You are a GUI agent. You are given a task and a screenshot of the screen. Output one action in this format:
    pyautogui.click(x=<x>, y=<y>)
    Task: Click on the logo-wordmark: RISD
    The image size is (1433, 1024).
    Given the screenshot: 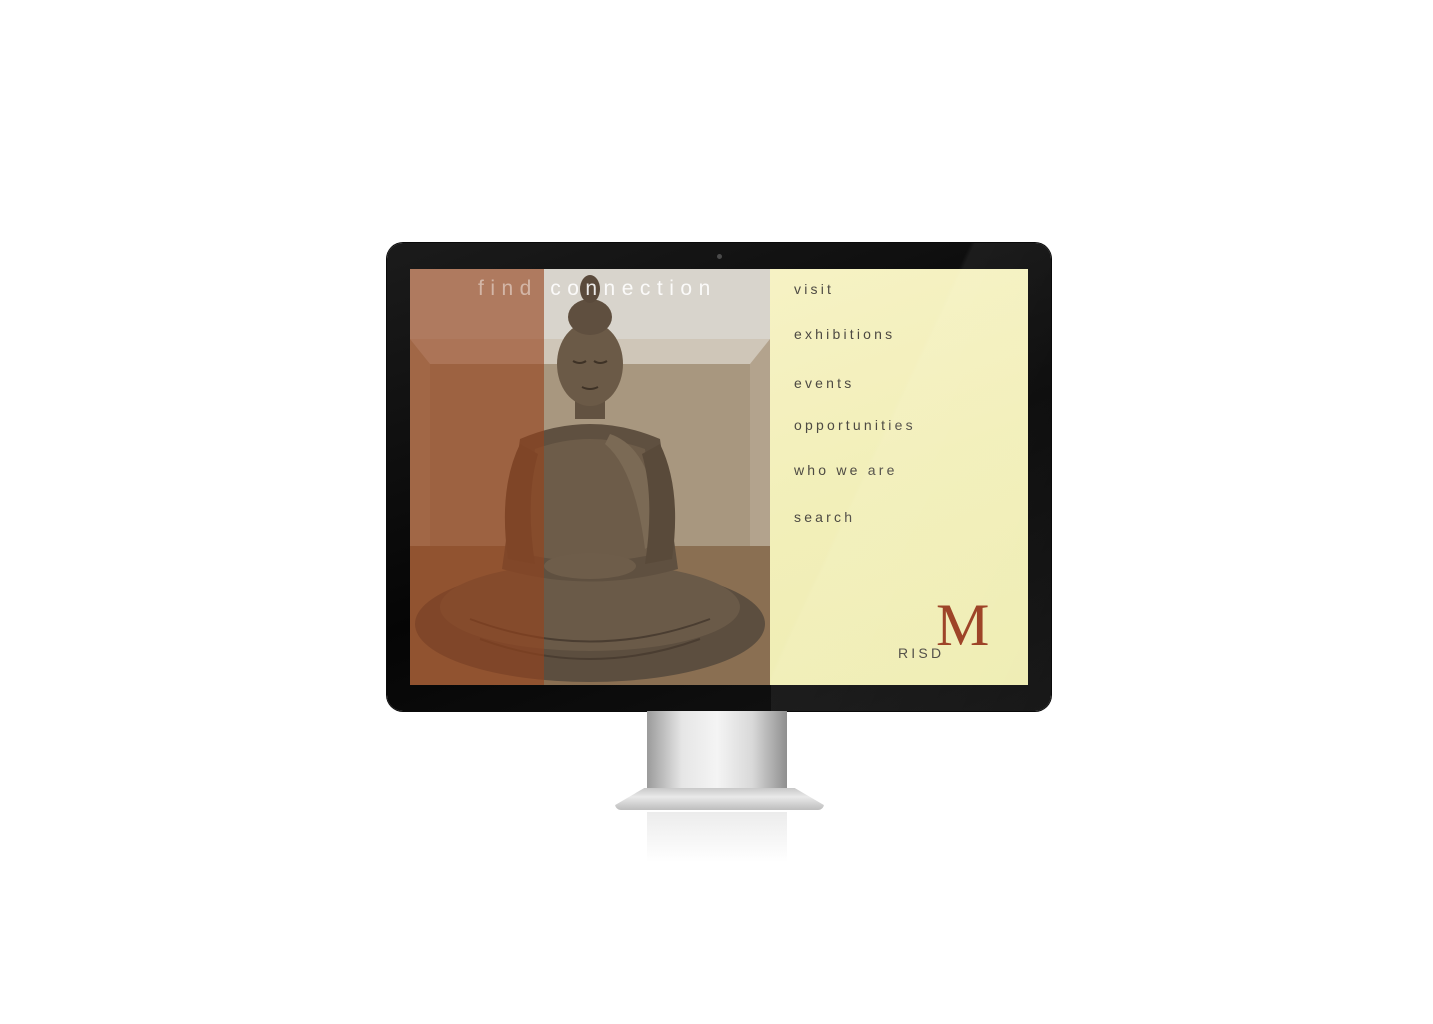 What is the action you would take?
    pyautogui.click(x=921, y=653)
    